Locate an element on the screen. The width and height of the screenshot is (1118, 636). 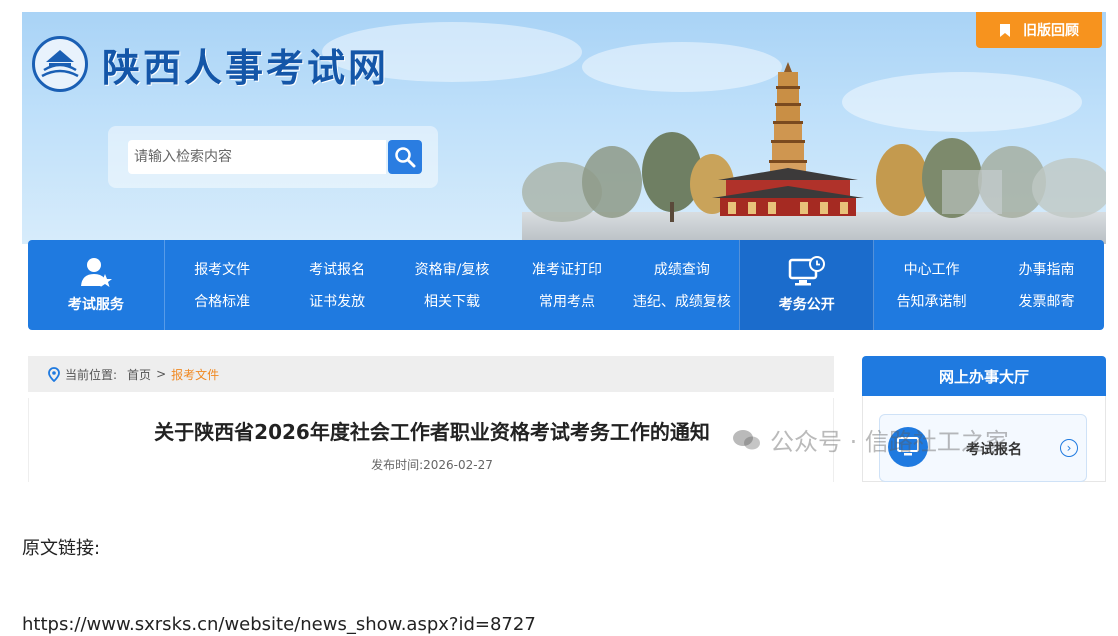
pagoda-emblem-icon is located at coordinates (60, 64).